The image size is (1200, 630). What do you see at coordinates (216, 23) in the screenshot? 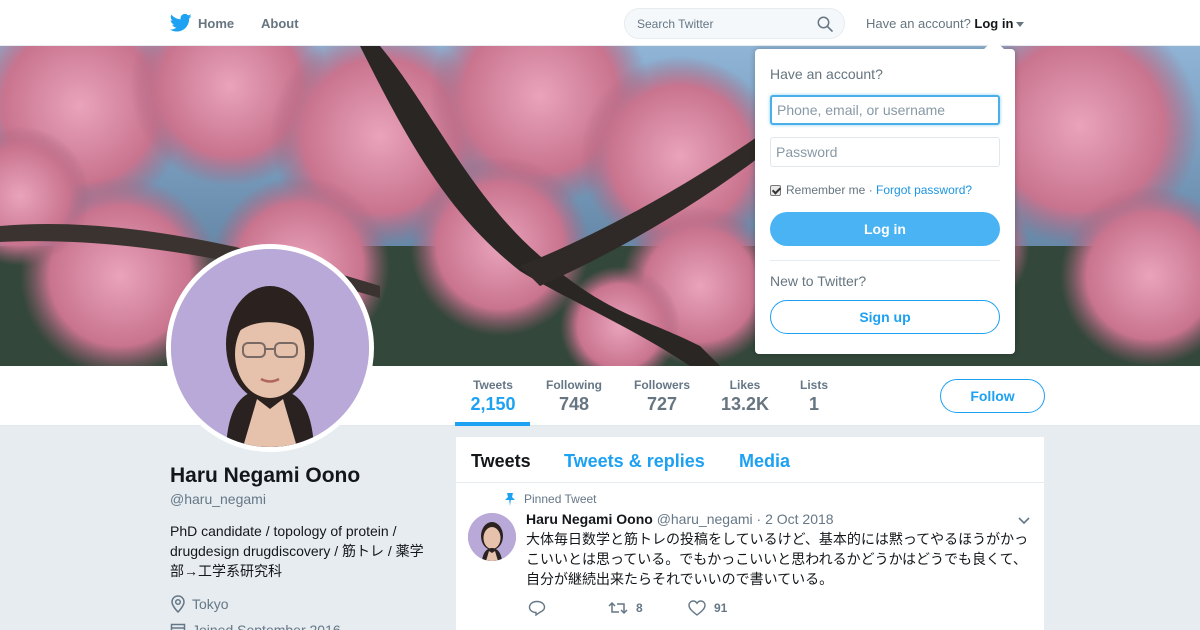
I see `home-label: Home` at bounding box center [216, 23].